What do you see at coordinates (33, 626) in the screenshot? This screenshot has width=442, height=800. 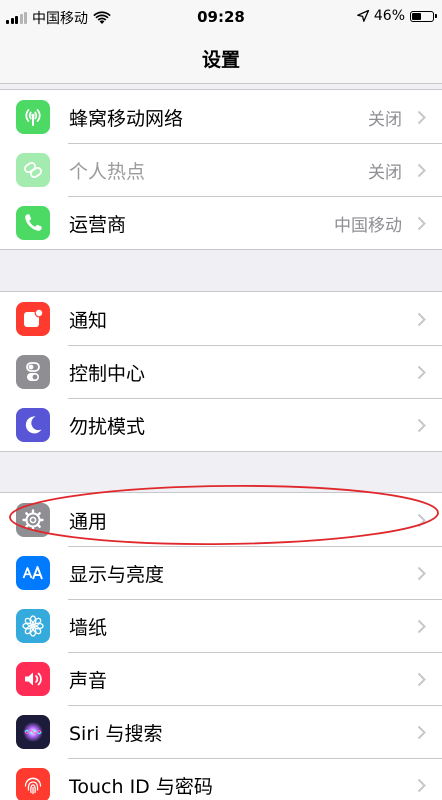 I see `flower-icon` at bounding box center [33, 626].